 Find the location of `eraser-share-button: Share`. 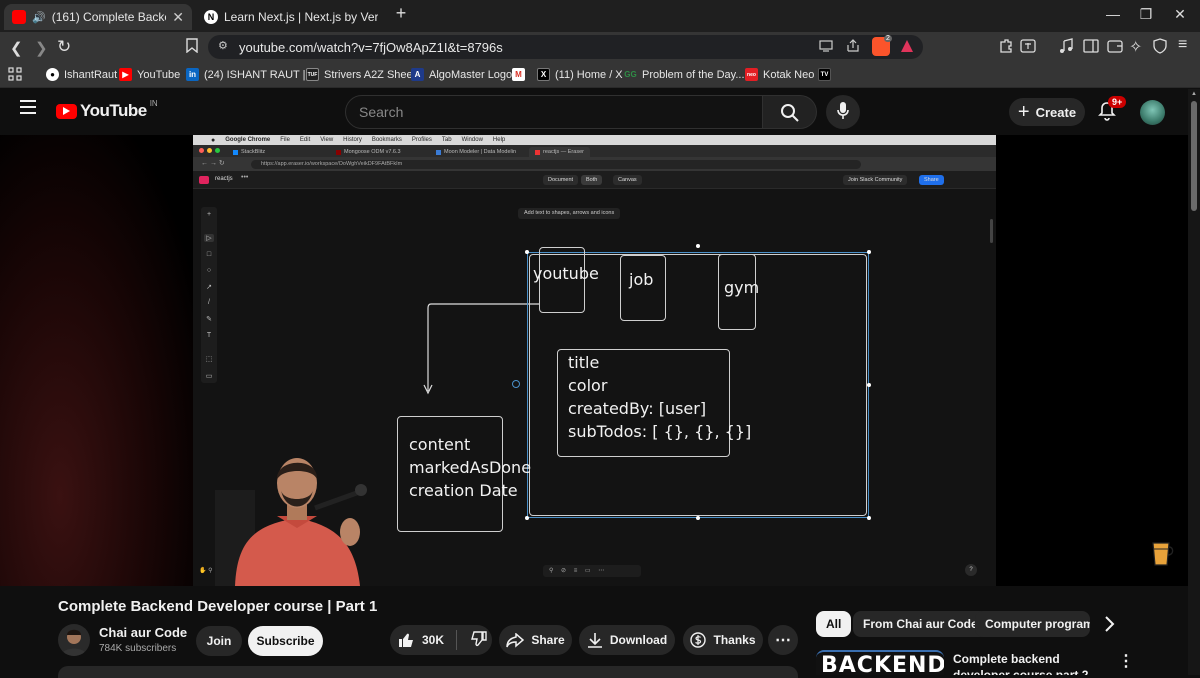

eraser-share-button: Share is located at coordinates (931, 180).